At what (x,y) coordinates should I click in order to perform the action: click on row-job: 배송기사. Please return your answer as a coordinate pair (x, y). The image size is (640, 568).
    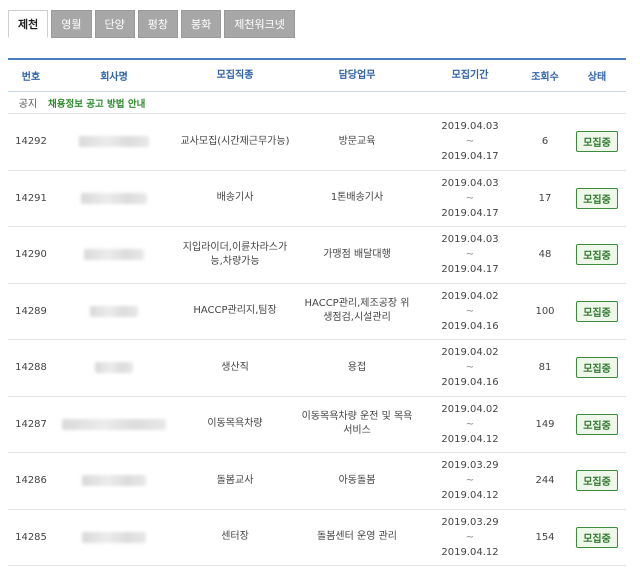
    Looking at the image, I should click on (235, 198).